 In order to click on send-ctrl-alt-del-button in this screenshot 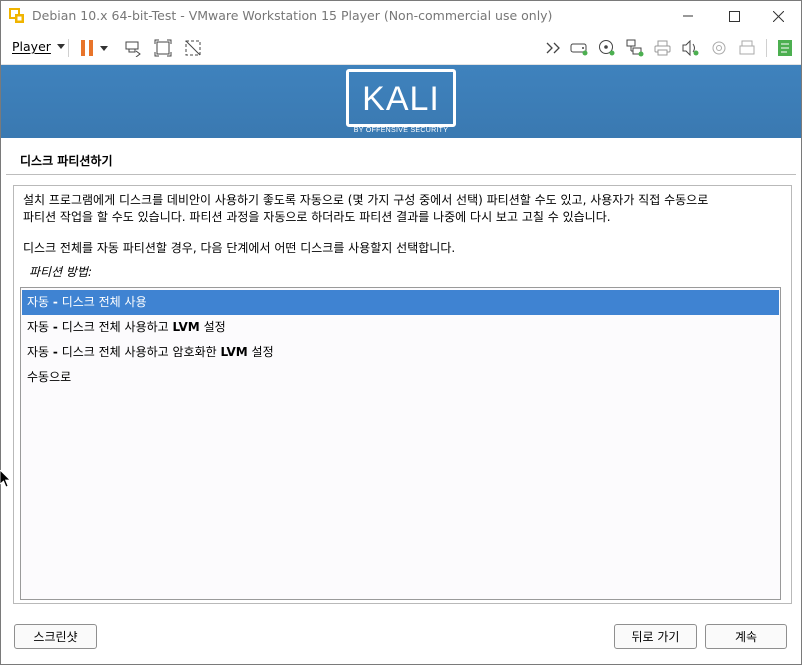, I will do `click(133, 48)`.